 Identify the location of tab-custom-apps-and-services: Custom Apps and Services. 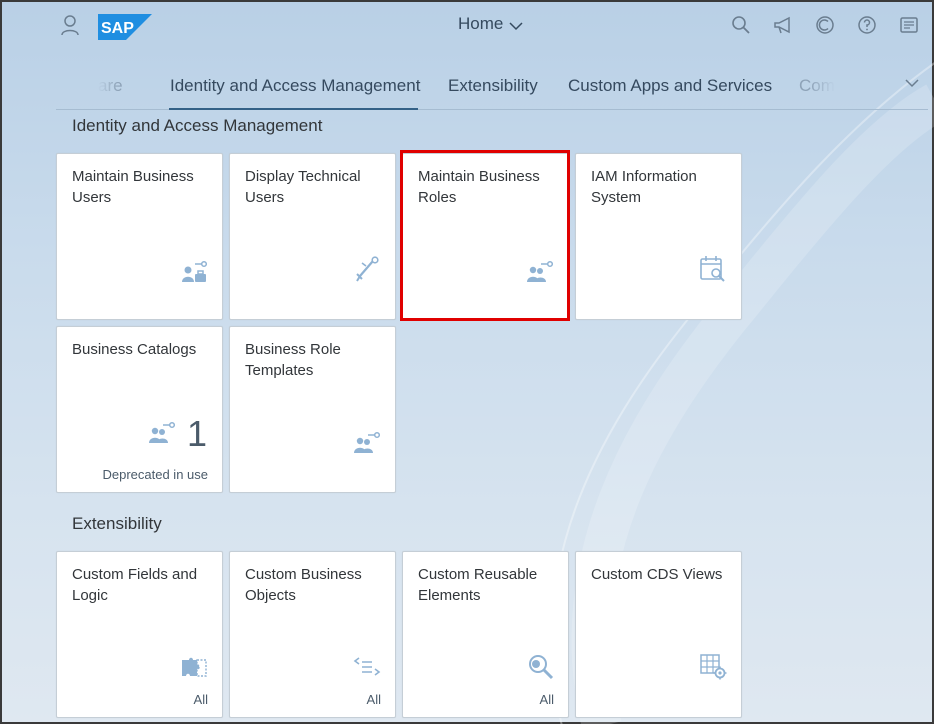
(670, 86).